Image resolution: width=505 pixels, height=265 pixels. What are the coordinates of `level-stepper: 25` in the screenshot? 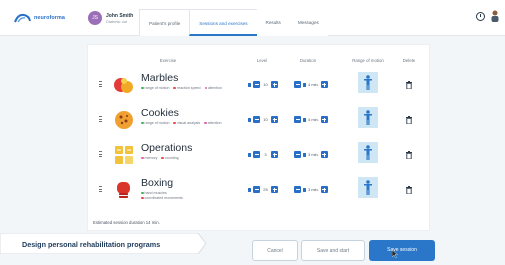 It's located at (263, 189).